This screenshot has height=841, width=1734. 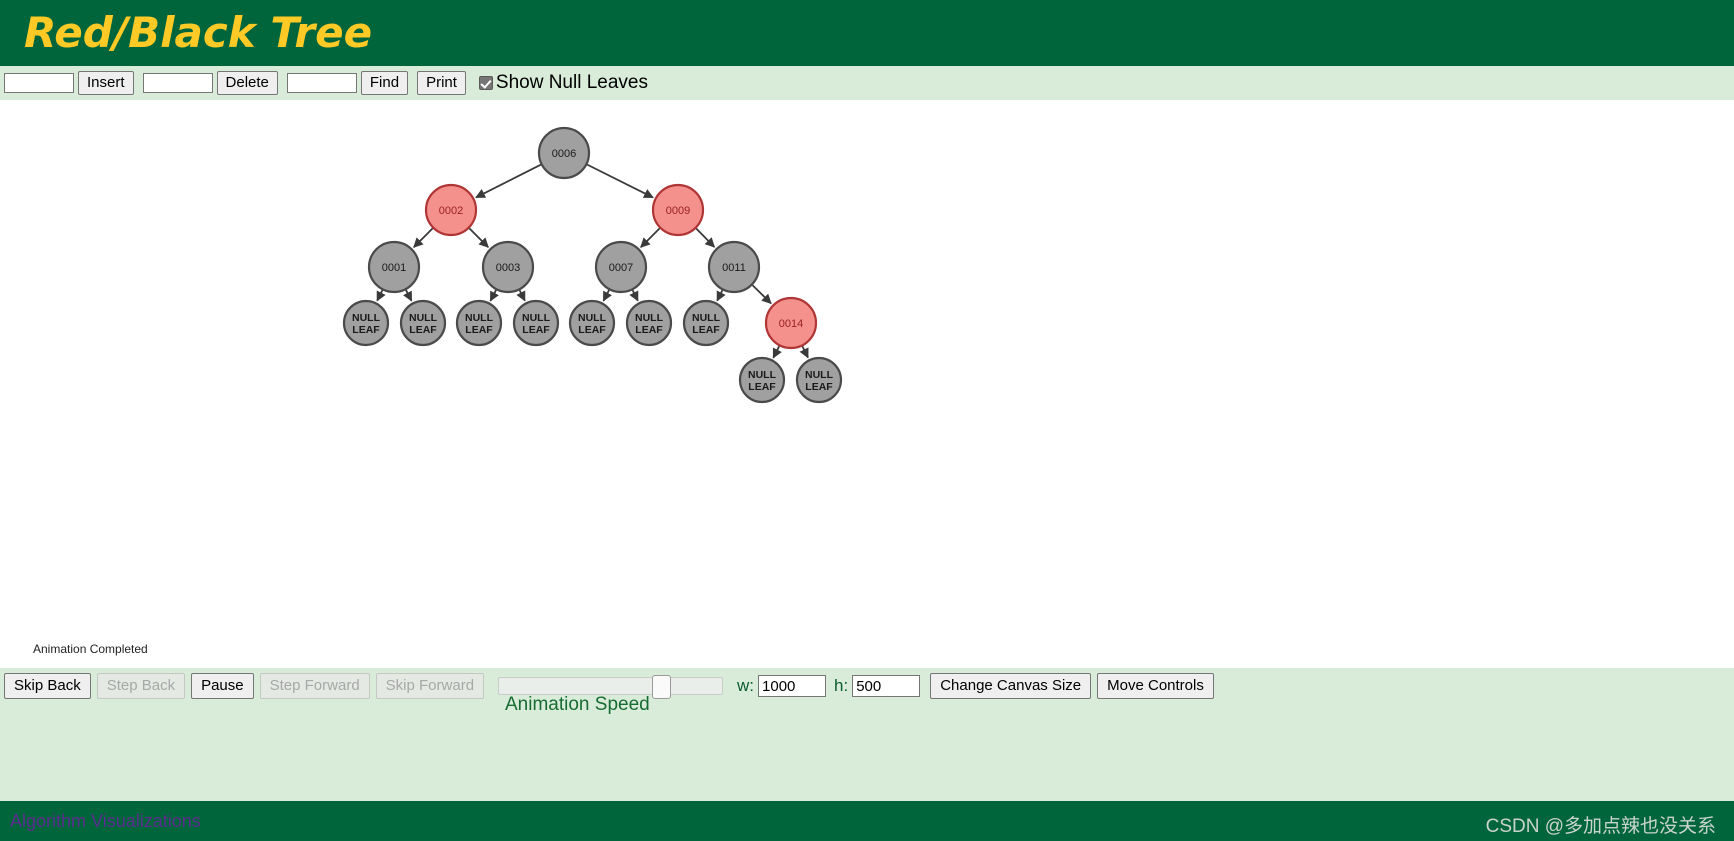 What do you see at coordinates (384, 83) in the screenshot?
I see `find-button: Find` at bounding box center [384, 83].